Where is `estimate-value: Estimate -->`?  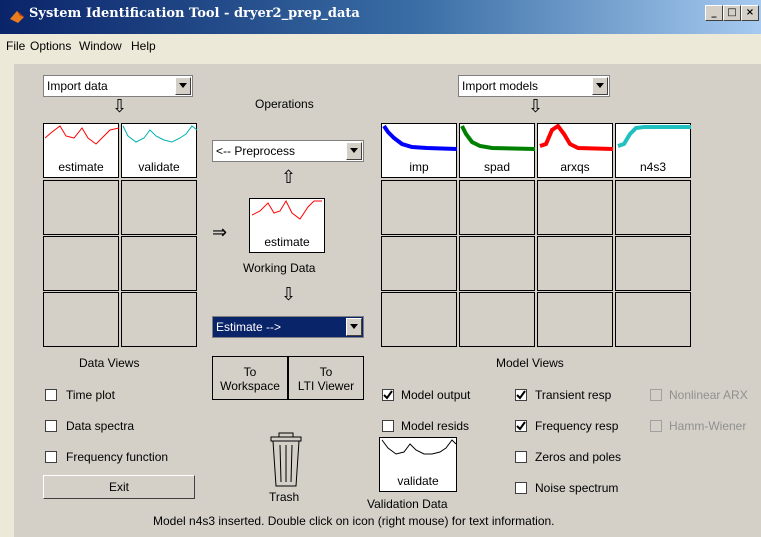
estimate-value: Estimate --> is located at coordinates (249, 327).